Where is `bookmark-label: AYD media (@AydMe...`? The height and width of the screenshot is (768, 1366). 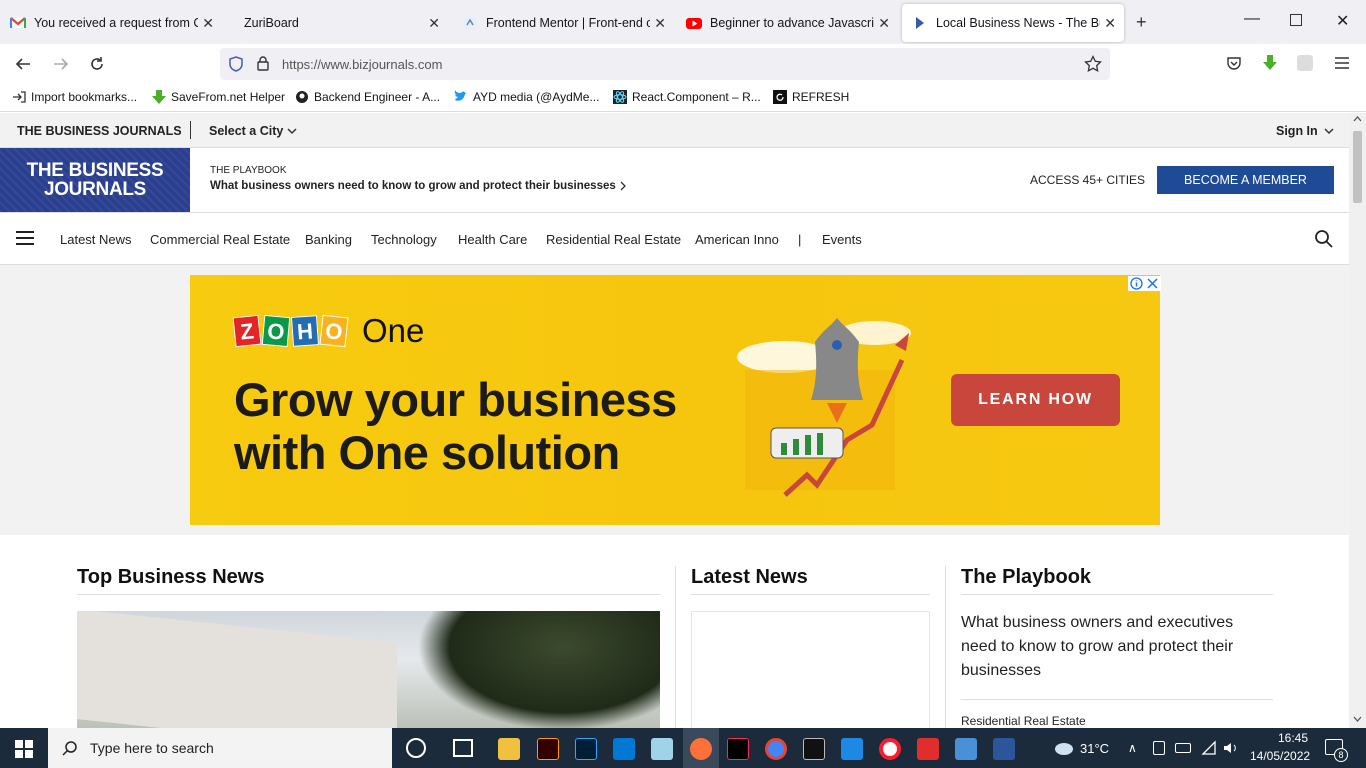
bookmark-label: AYD media (@AydMe... is located at coordinates (536, 97).